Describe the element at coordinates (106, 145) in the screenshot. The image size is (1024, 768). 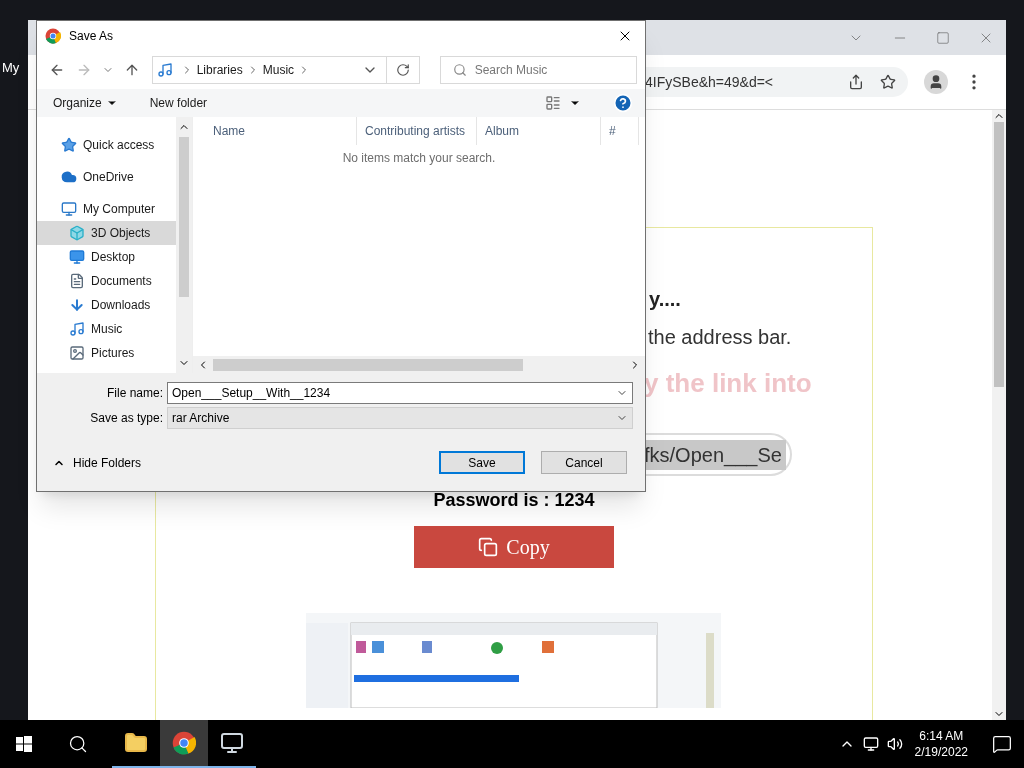
I see `sidebar-item: Quick access` at that location.